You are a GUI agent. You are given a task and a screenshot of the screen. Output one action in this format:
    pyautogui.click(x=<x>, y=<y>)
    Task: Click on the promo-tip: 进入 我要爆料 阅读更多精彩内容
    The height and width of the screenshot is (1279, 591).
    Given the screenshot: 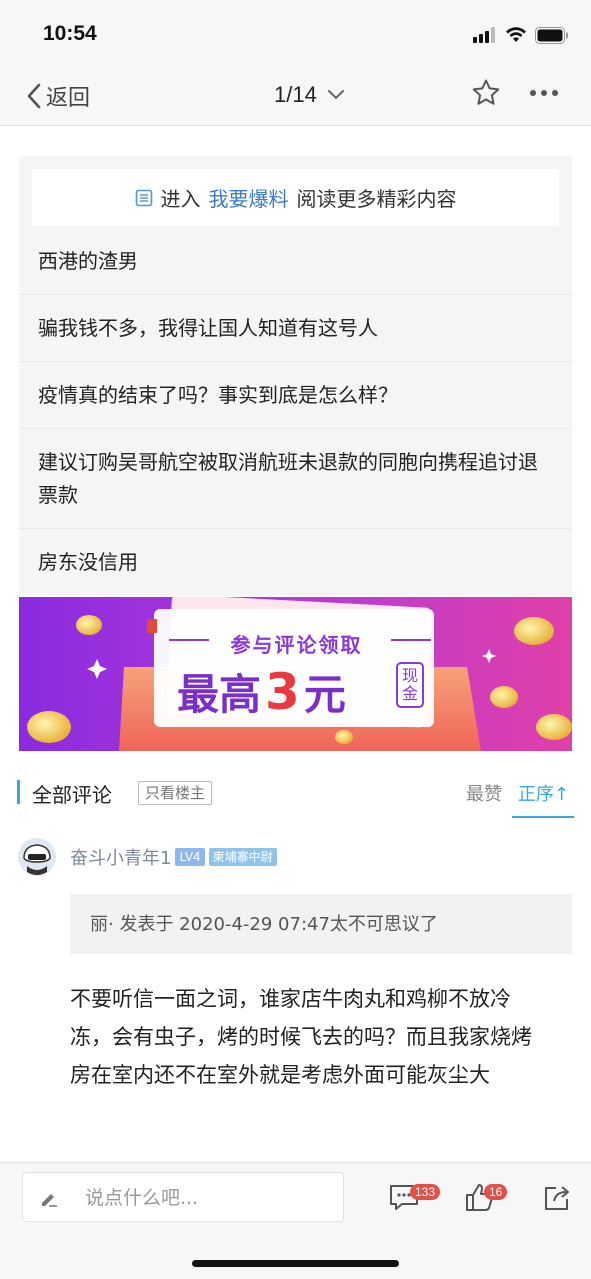 What is the action you would take?
    pyautogui.click(x=295, y=197)
    